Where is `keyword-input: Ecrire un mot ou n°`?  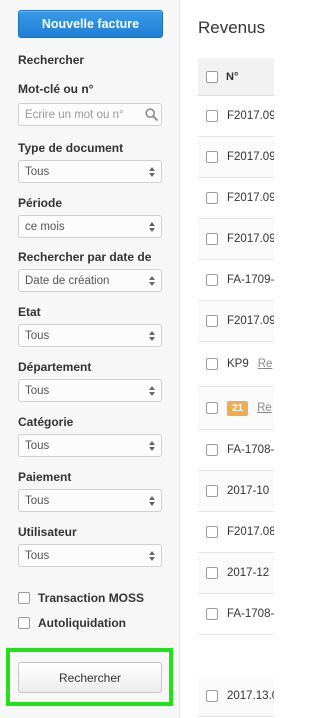 keyword-input: Ecrire un mot ou n° is located at coordinates (90, 114).